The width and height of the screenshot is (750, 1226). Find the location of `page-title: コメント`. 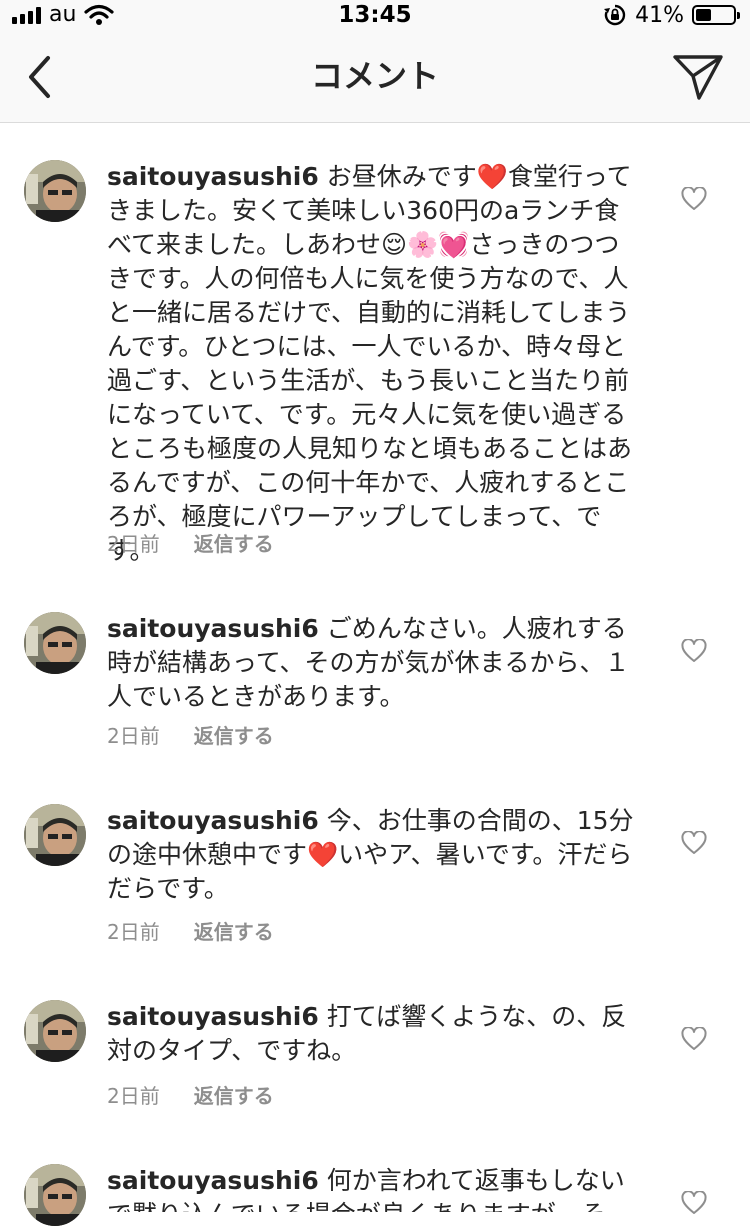

page-title: コメント is located at coordinates (374, 76).